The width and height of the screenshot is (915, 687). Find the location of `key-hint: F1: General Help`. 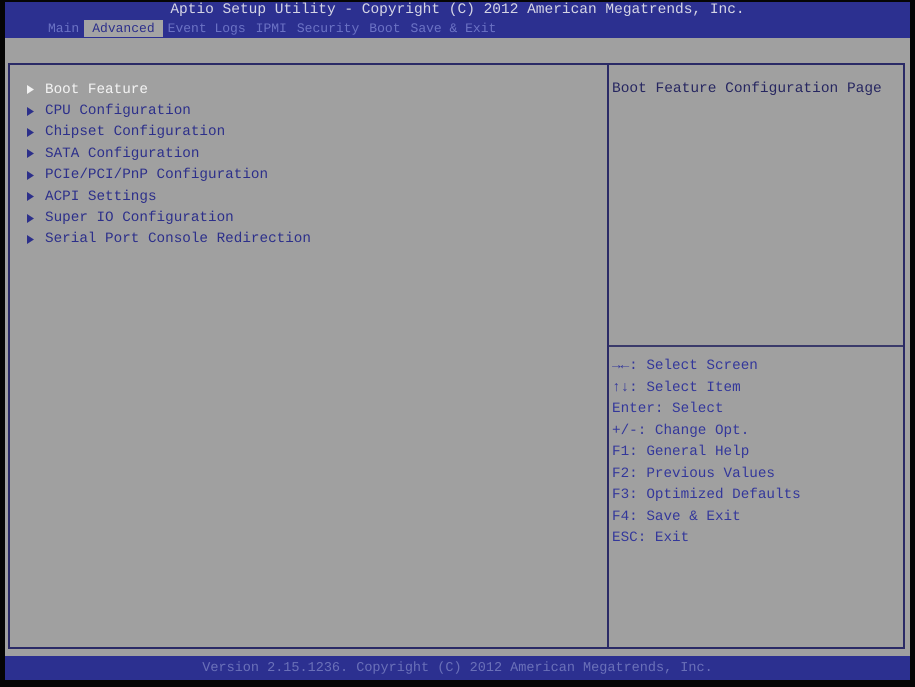

key-hint: F1: General Help is located at coordinates (681, 452).